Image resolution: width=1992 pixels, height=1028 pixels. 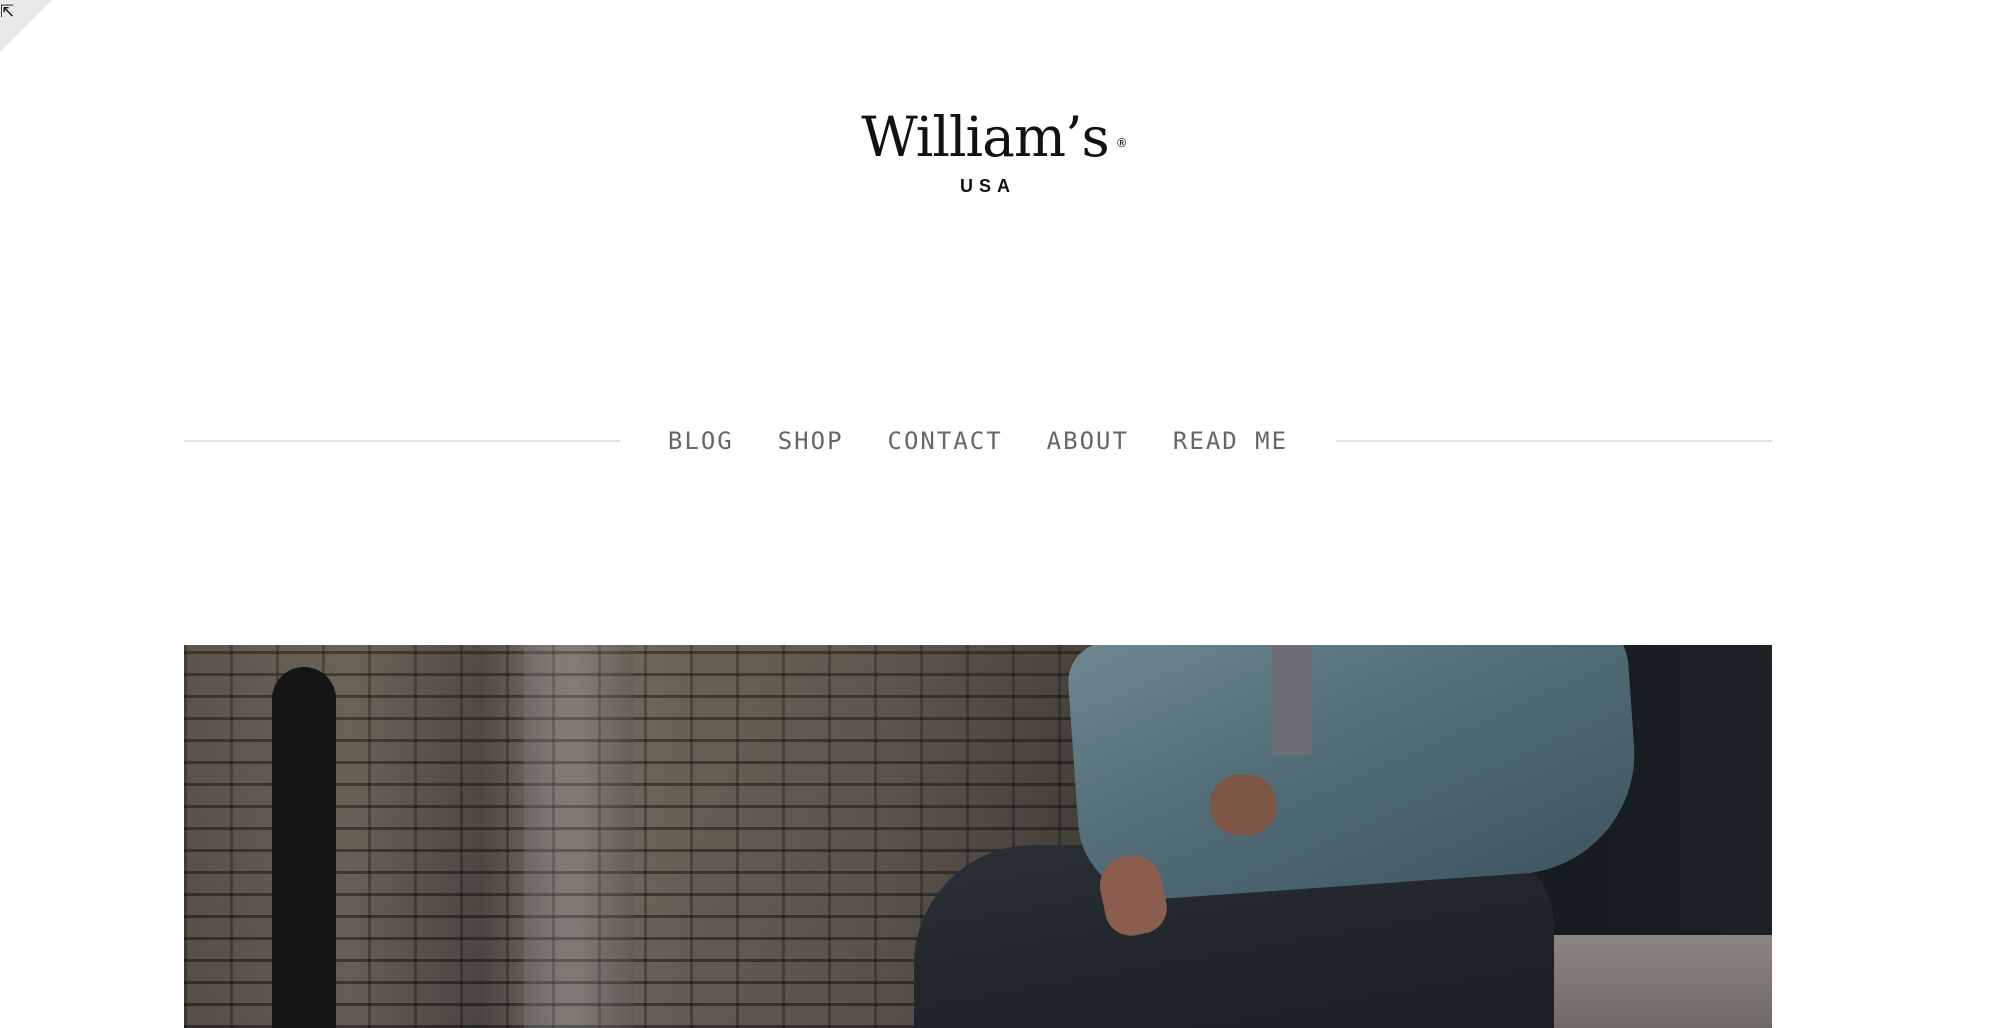 What do you see at coordinates (985, 137) in the screenshot?
I see `logo-wordmark-text: William’s` at bounding box center [985, 137].